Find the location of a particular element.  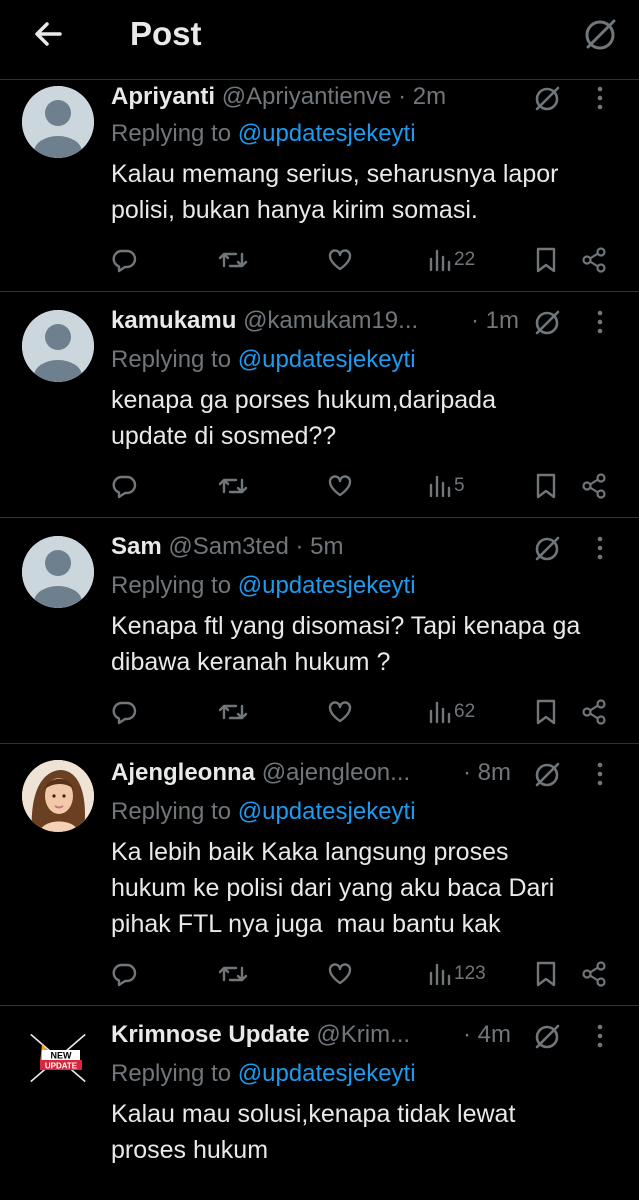

author-name: Krimnose Update is located at coordinates (210, 1034).